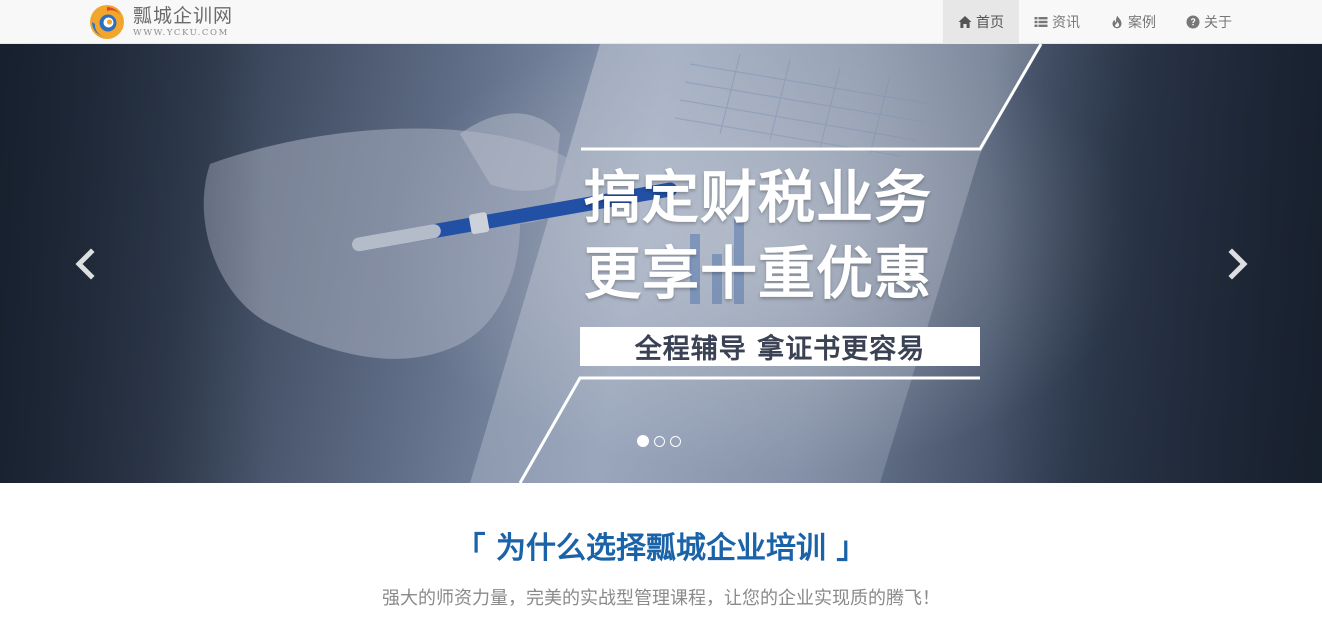 Image resolution: width=1322 pixels, height=632 pixels. I want to click on slide-caption: 搞定财税业务 更享十重优惠 全程辅导 拿证书更容易, so click(781, 267).